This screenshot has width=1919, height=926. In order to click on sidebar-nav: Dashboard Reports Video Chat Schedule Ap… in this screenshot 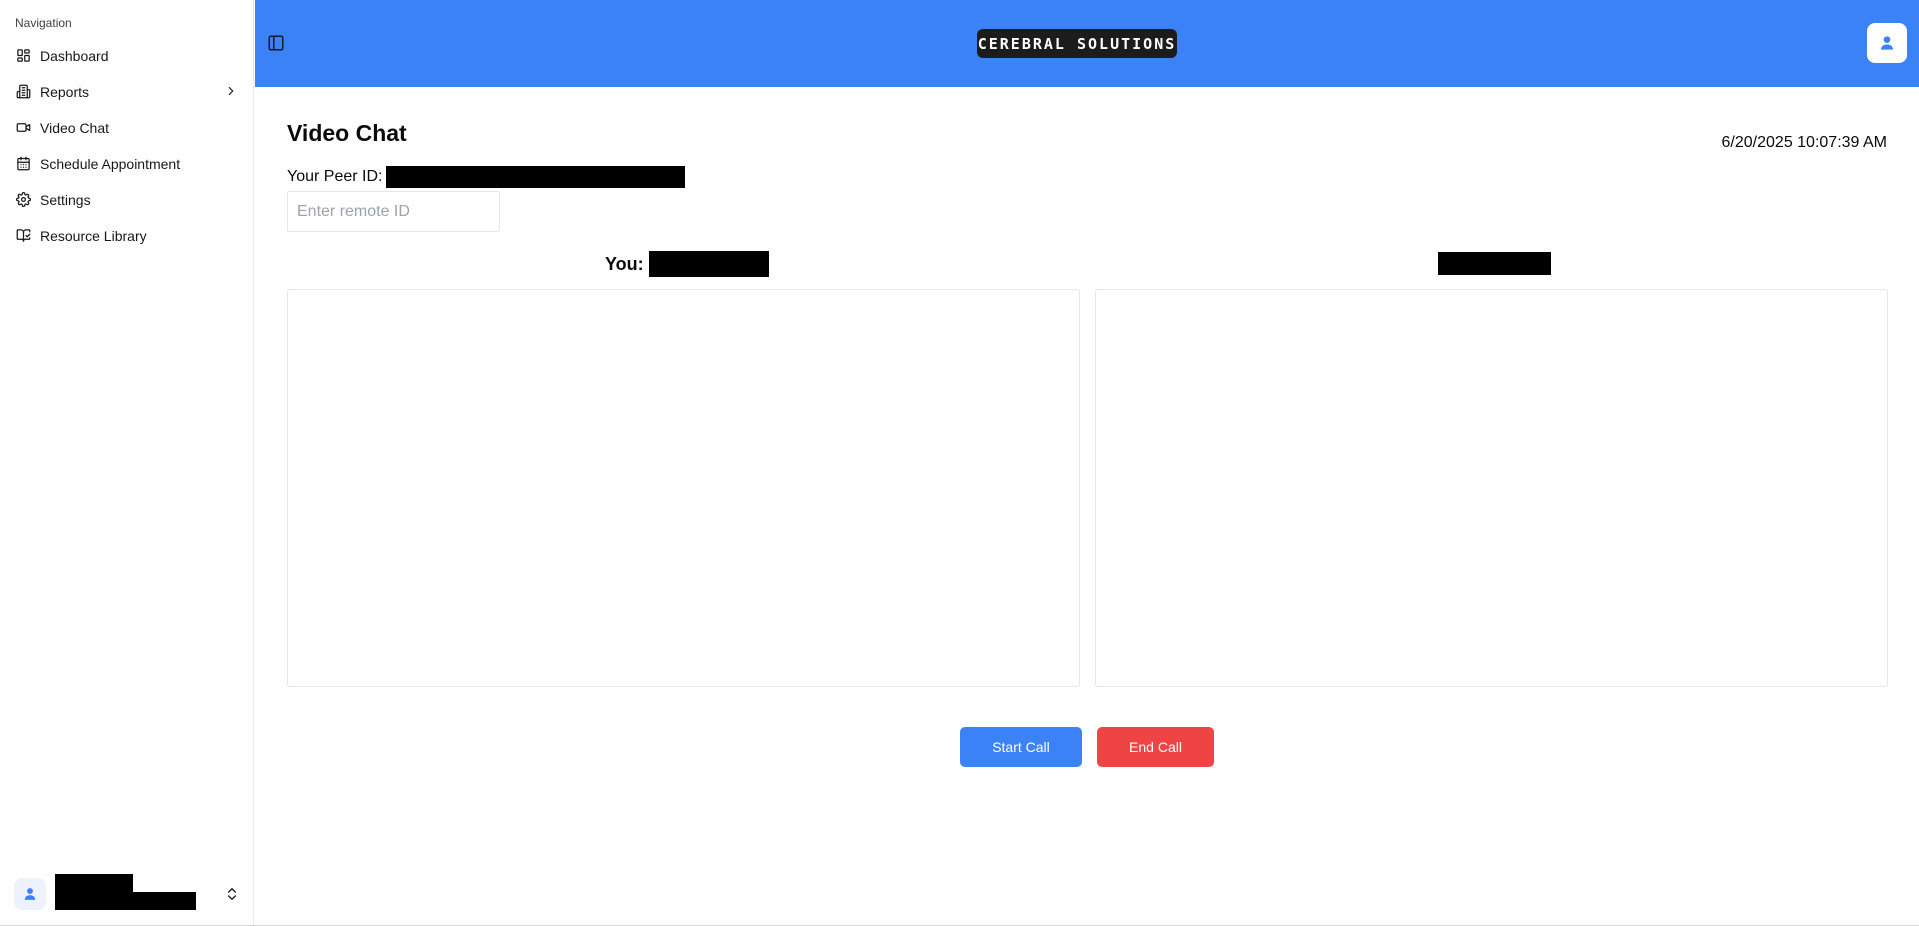, I will do `click(127, 146)`.